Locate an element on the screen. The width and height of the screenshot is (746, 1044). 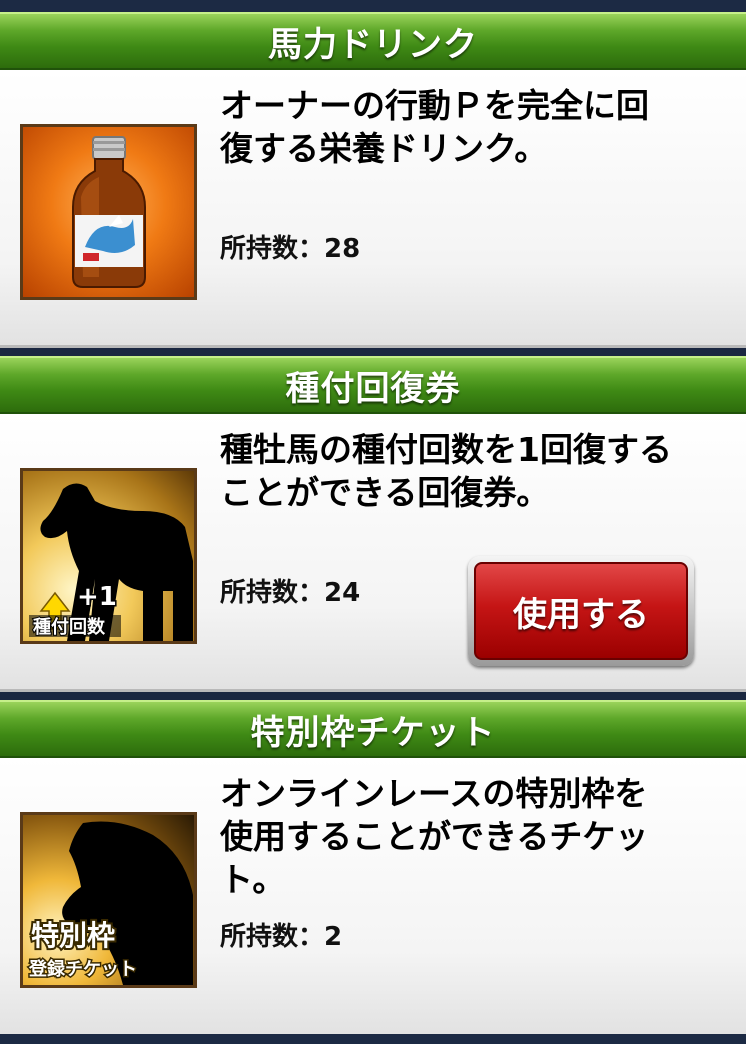
section-title: 種付回復券 is located at coordinates (373, 388).